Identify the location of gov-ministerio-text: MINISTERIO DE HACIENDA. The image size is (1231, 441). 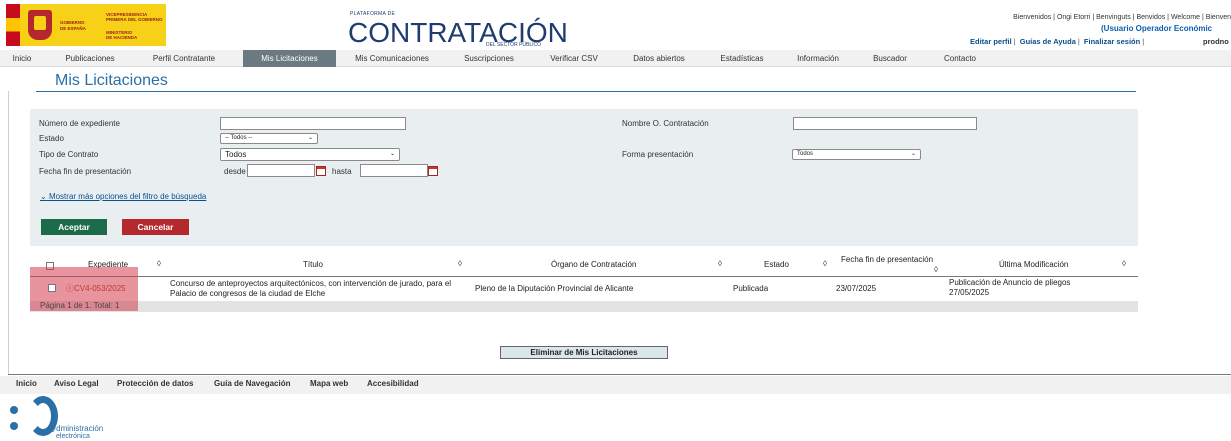
(122, 35).